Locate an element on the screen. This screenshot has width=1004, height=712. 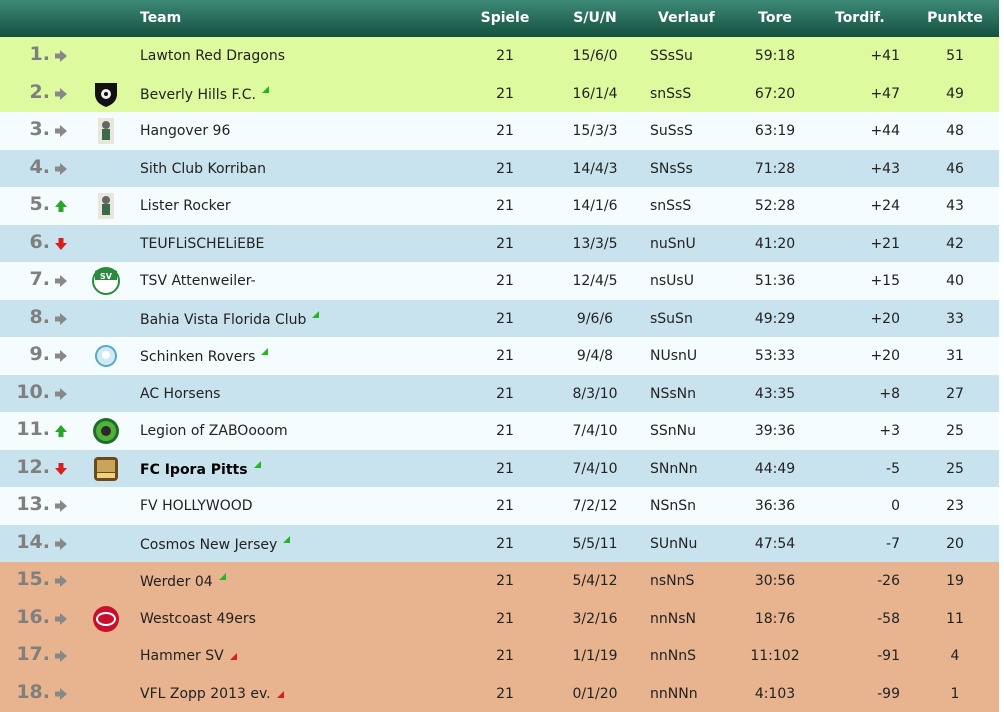
rank-number: 7. is located at coordinates (39, 279).